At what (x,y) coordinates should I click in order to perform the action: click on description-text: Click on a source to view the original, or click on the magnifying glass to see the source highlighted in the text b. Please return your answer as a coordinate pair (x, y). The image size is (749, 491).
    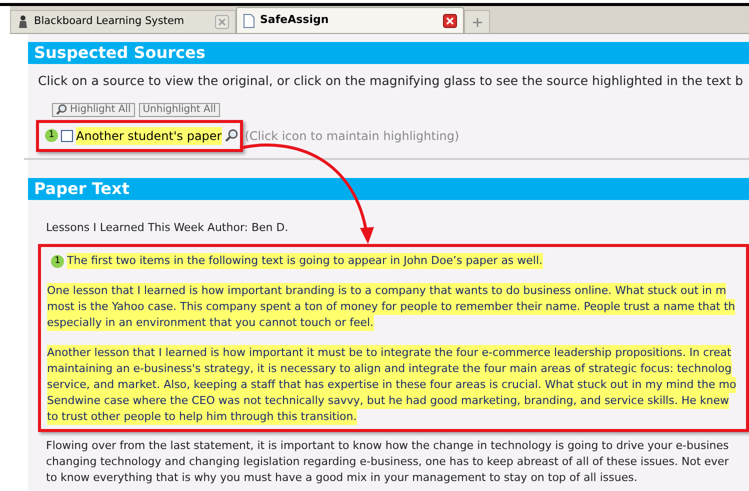
    Looking at the image, I should click on (390, 81).